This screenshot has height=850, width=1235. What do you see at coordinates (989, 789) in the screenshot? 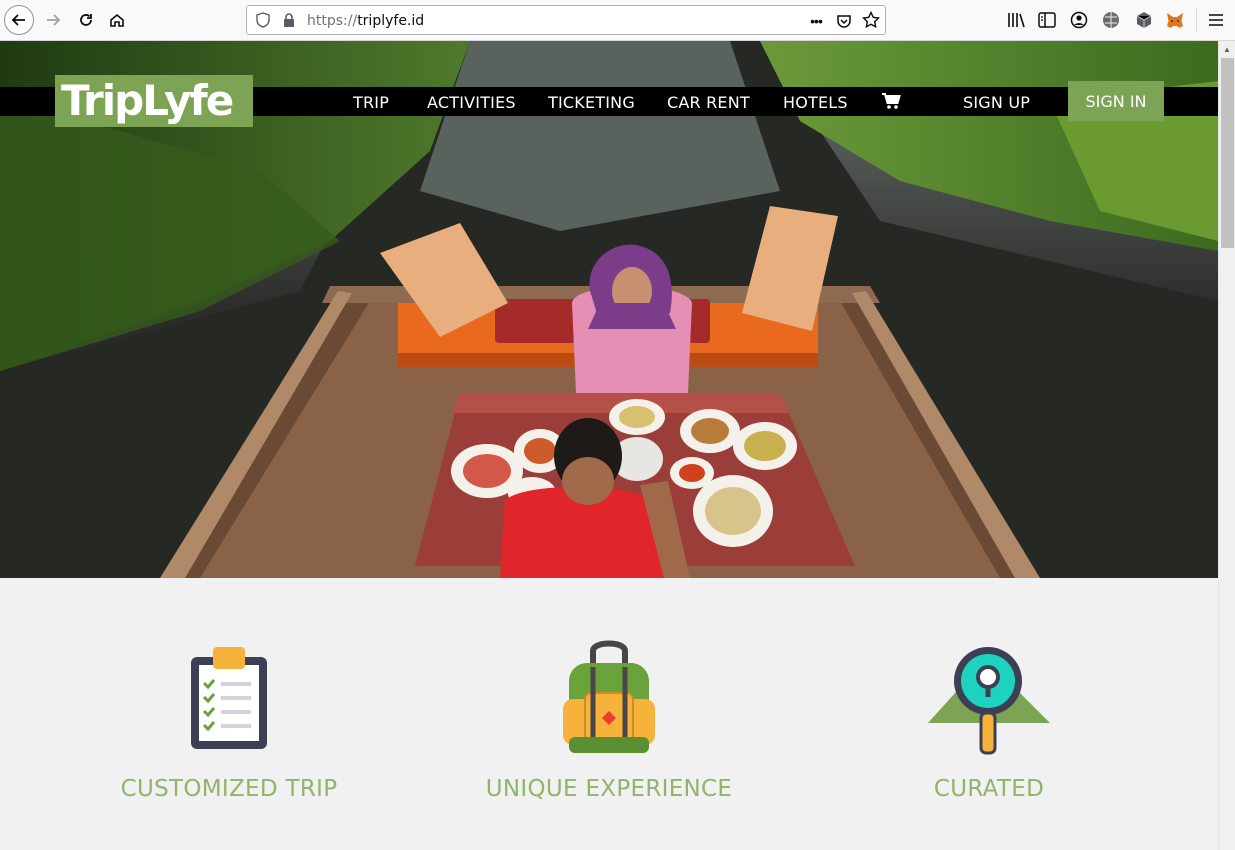
I see `feature-label: CURATED` at bounding box center [989, 789].